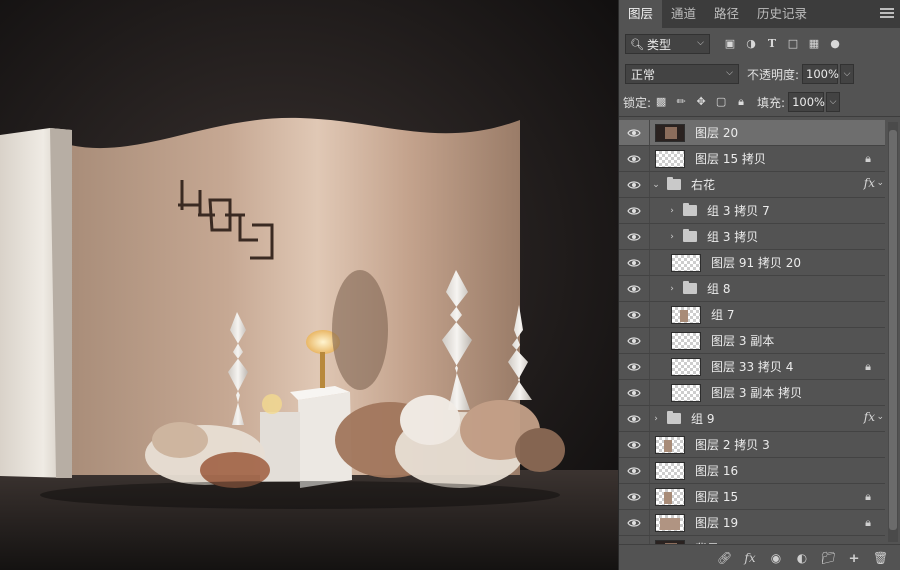 The height and width of the screenshot is (570, 900). What do you see at coordinates (756, 262) in the screenshot?
I see `layer-name: 图层 91 拷贝 20` at bounding box center [756, 262].